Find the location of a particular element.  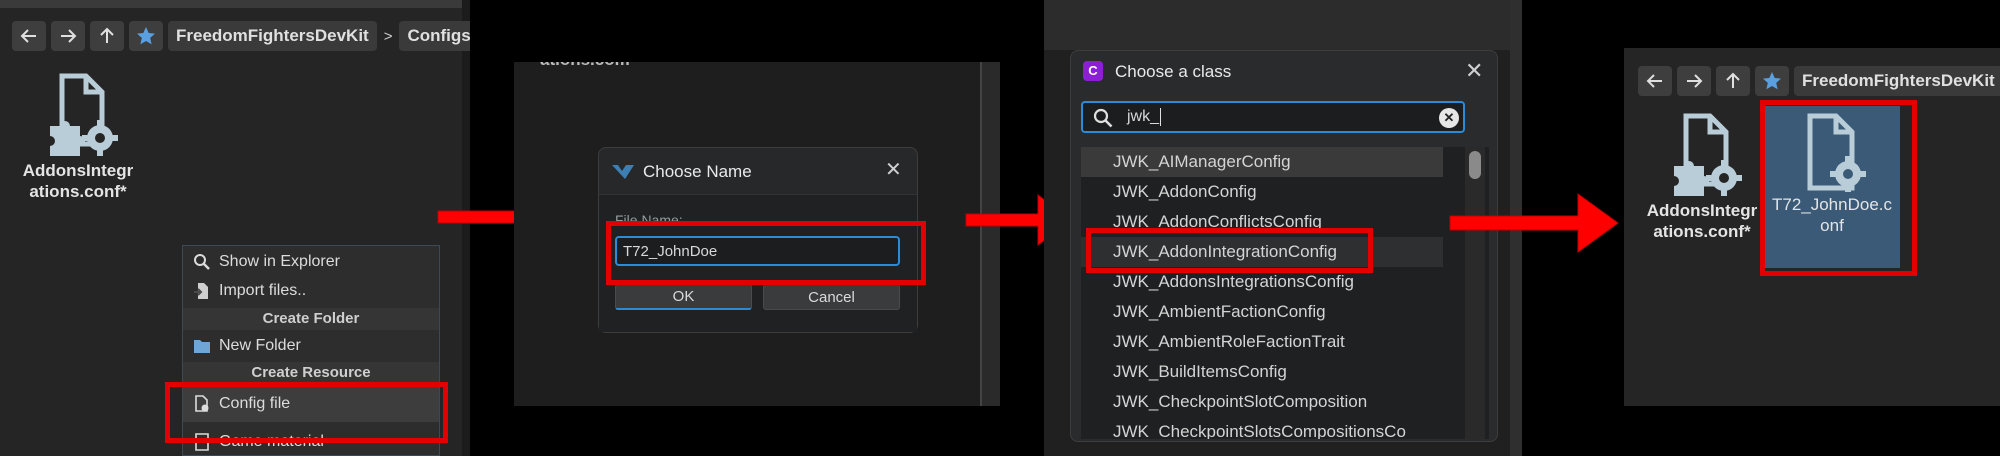

menu-item-label: New Folder is located at coordinates (260, 345).